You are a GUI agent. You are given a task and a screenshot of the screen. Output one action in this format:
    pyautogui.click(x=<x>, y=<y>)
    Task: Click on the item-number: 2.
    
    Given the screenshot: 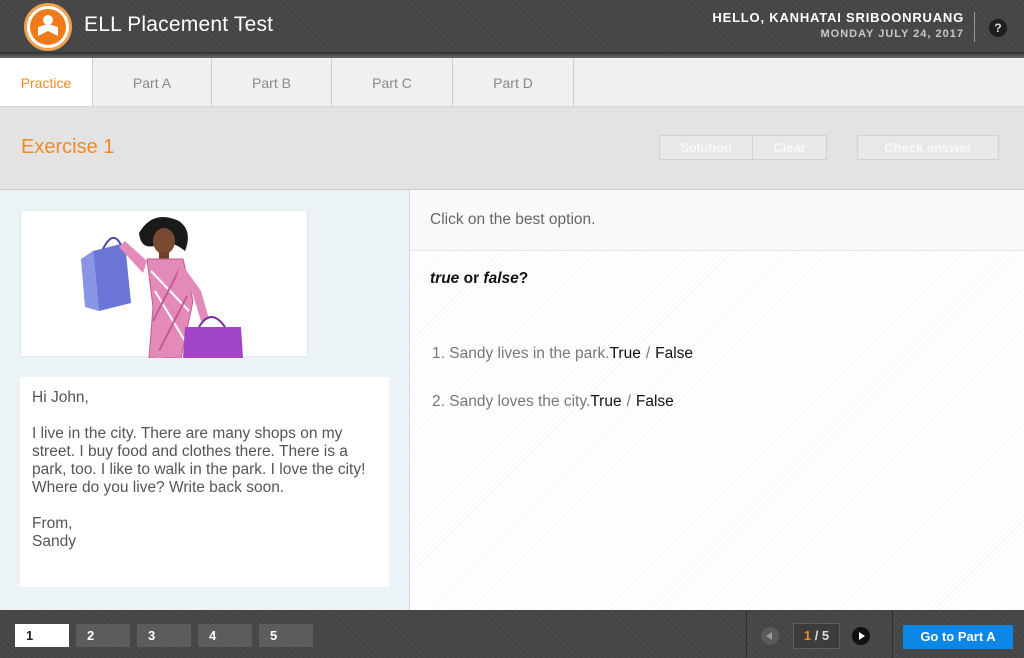 What is the action you would take?
    pyautogui.click(x=438, y=401)
    